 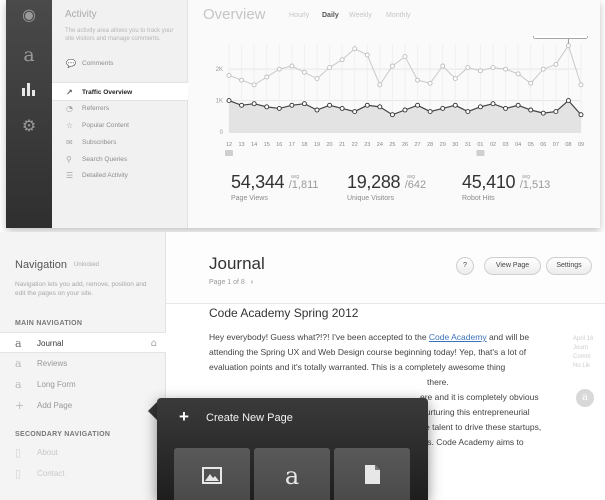 What do you see at coordinates (86, 265) in the screenshot?
I see `lock-status: Unlocked` at bounding box center [86, 265].